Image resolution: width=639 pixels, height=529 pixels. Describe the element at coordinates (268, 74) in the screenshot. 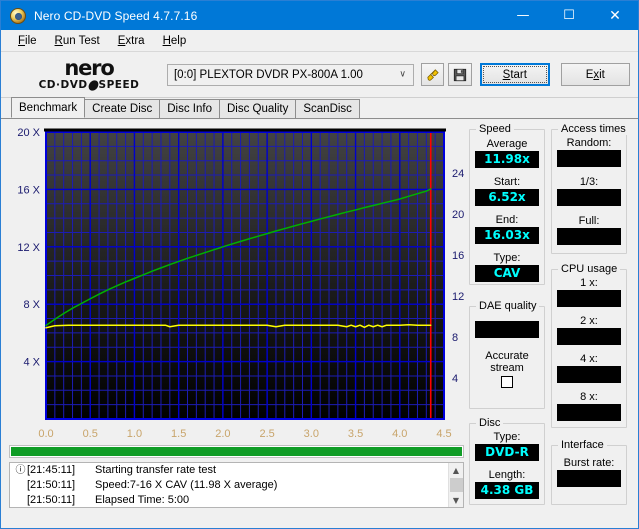

I see `drive-select-value: [0:0] PLEXTOR DVDR PX-800A 1.00` at that location.